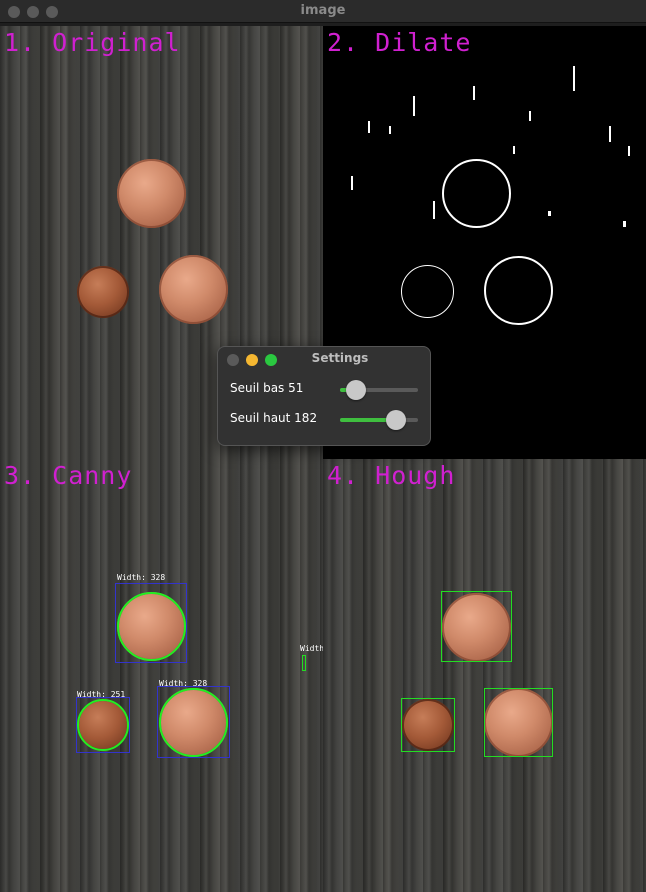 Image resolution: width=646 pixels, height=892 pixels. Describe the element at coordinates (518, 290) in the screenshot. I see `dilate-ring-right` at that location.